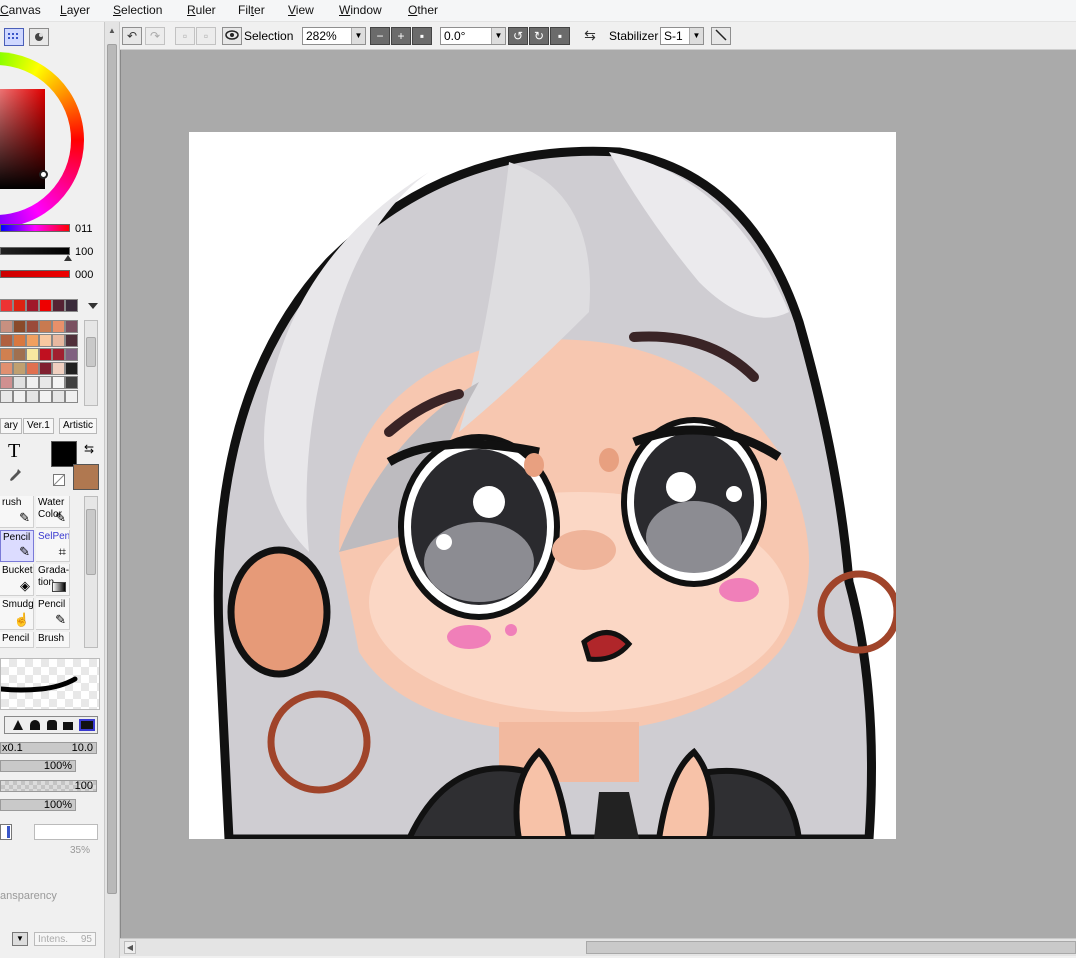  I want to click on zoom-in-button: +, so click(401, 36).